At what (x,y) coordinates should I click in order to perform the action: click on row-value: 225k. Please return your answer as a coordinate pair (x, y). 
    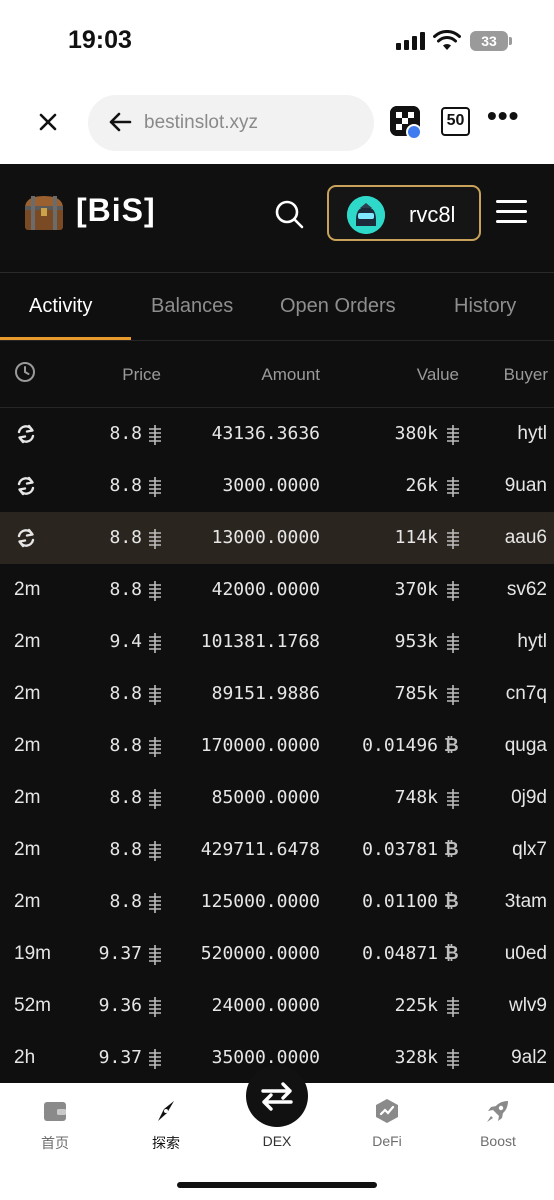
    Looking at the image, I should click on (416, 1005).